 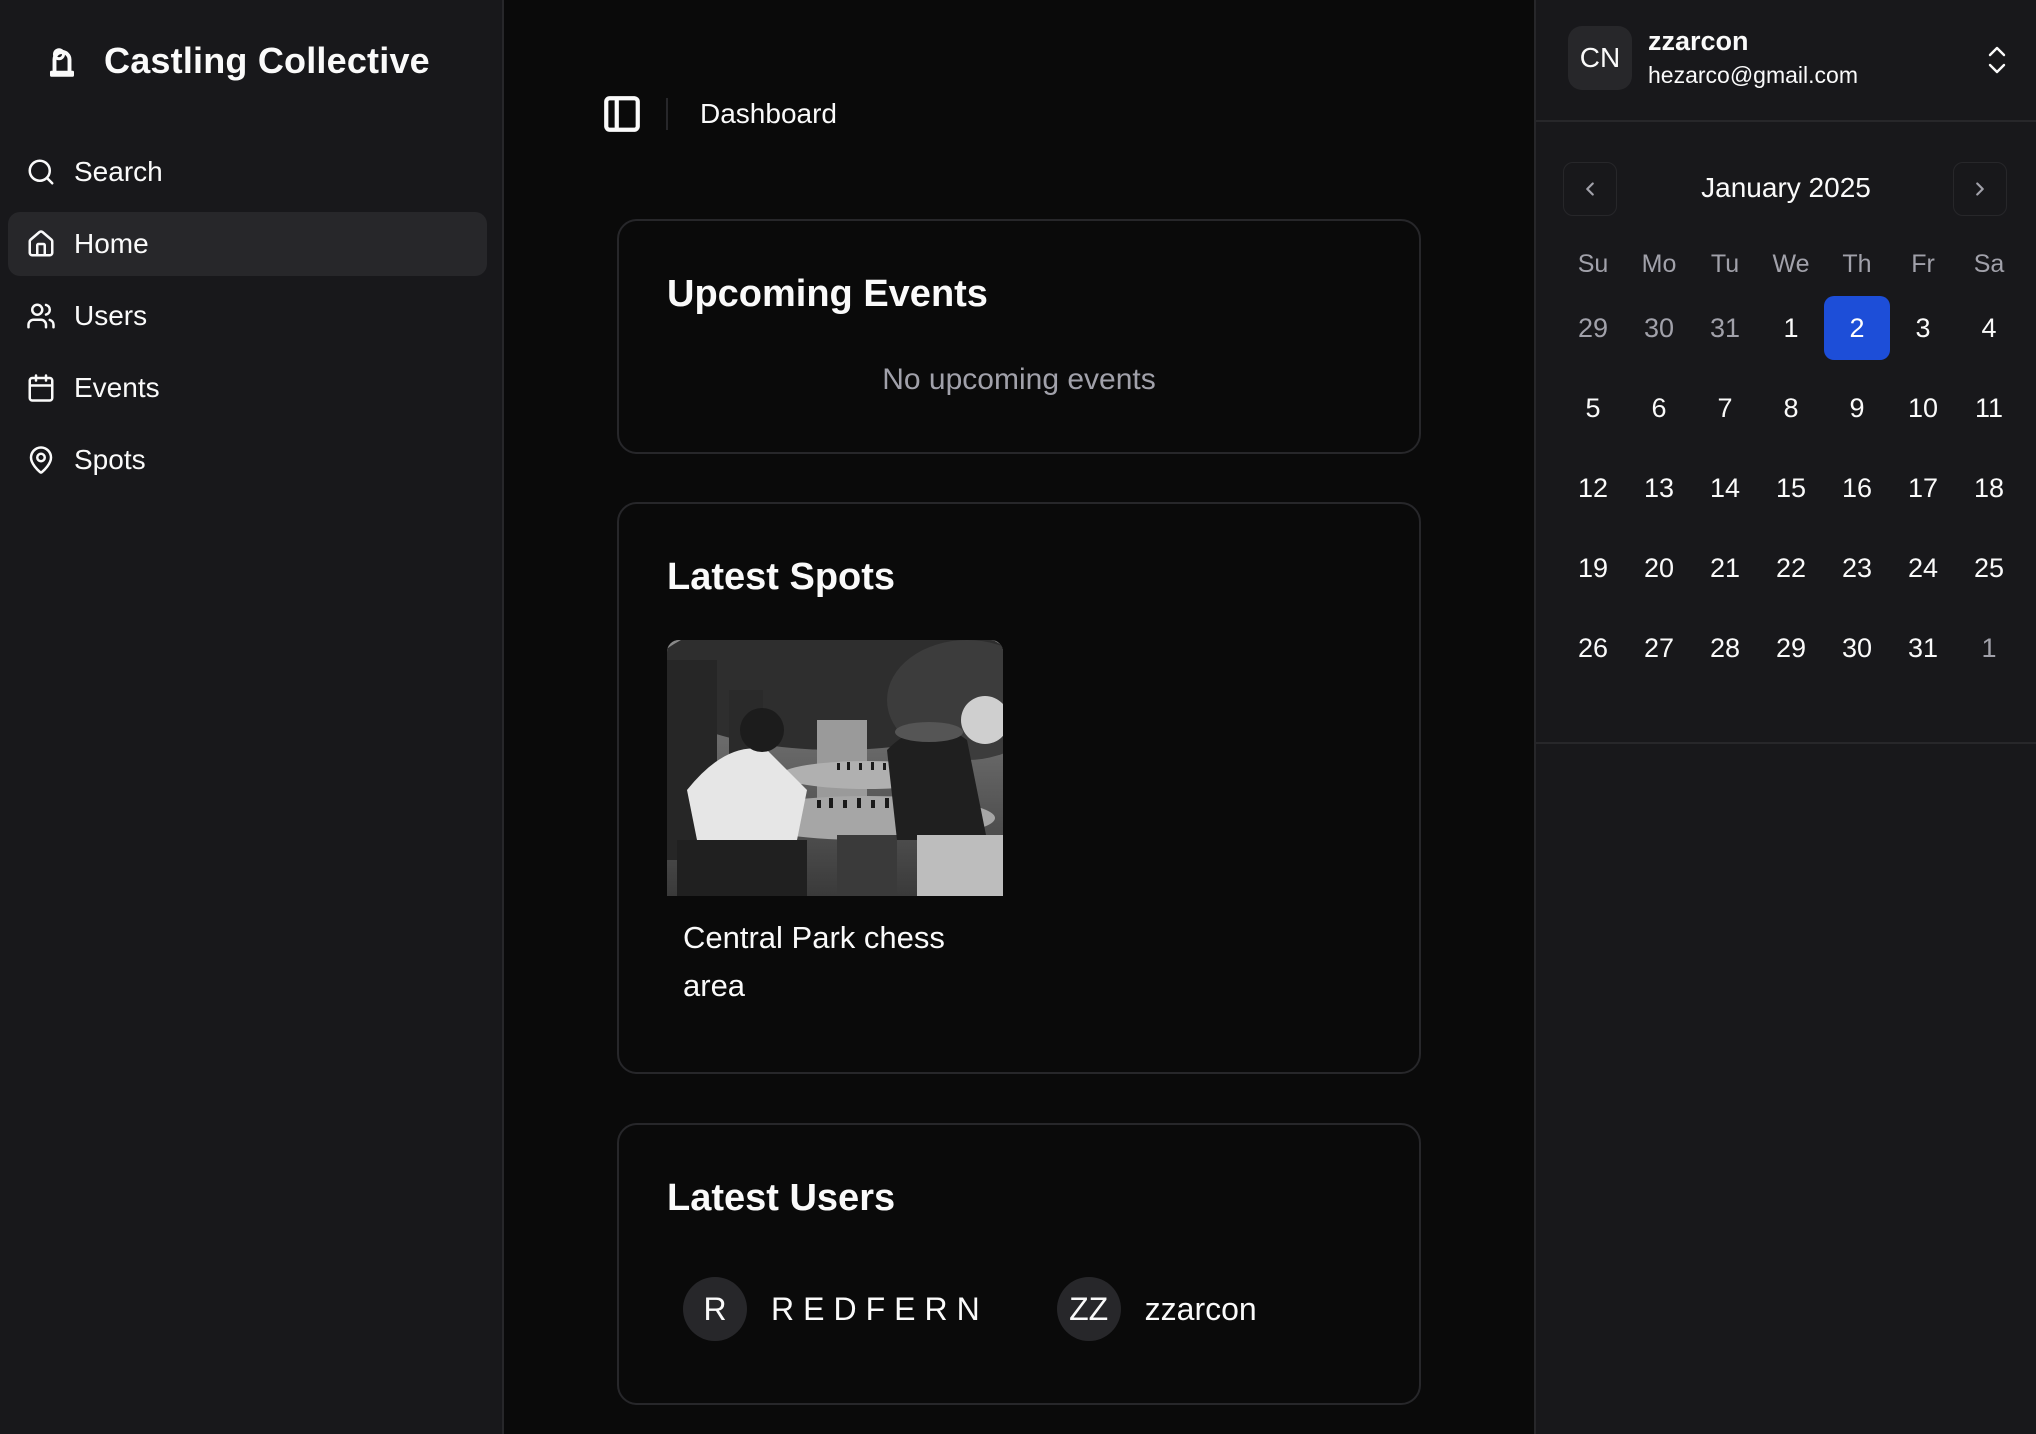 What do you see at coordinates (62, 62) in the screenshot?
I see `chess-rook-icon` at bounding box center [62, 62].